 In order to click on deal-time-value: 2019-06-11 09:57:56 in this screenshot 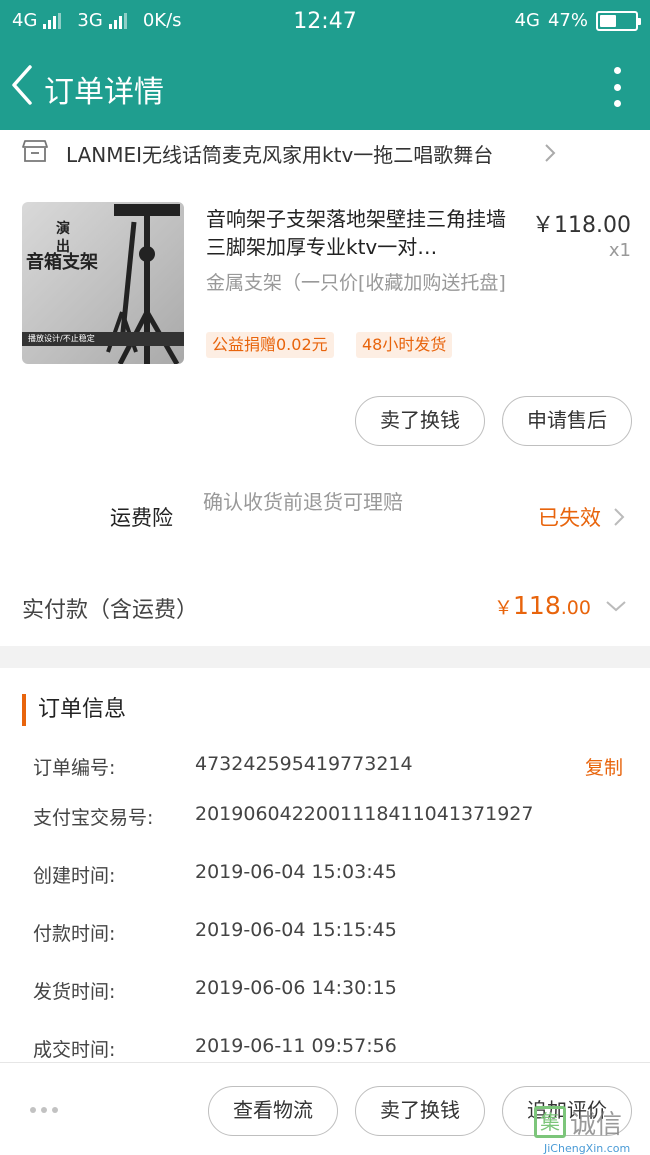, I will do `click(296, 1046)`.